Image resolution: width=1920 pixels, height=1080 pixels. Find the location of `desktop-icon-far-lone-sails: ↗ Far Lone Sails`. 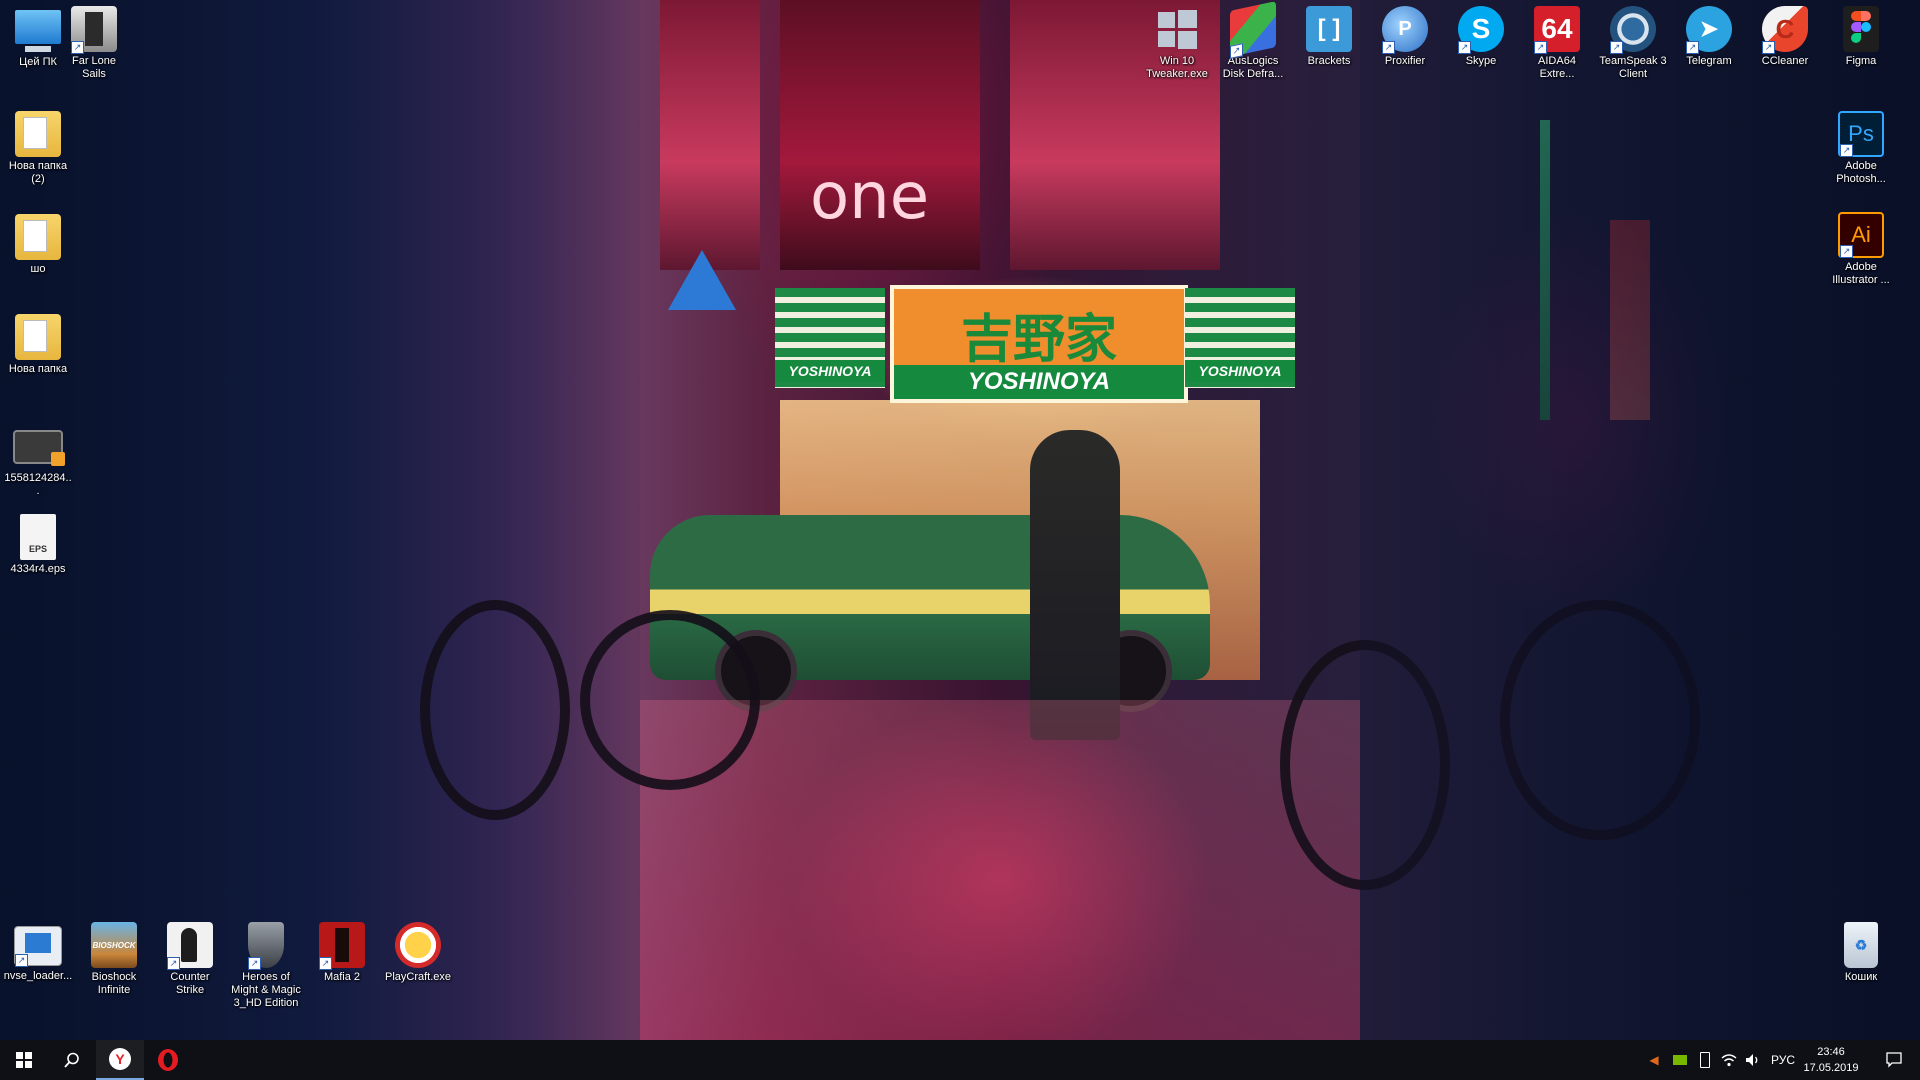

desktop-icon-far-lone-sails: ↗ Far Lone Sails is located at coordinates (94, 41).